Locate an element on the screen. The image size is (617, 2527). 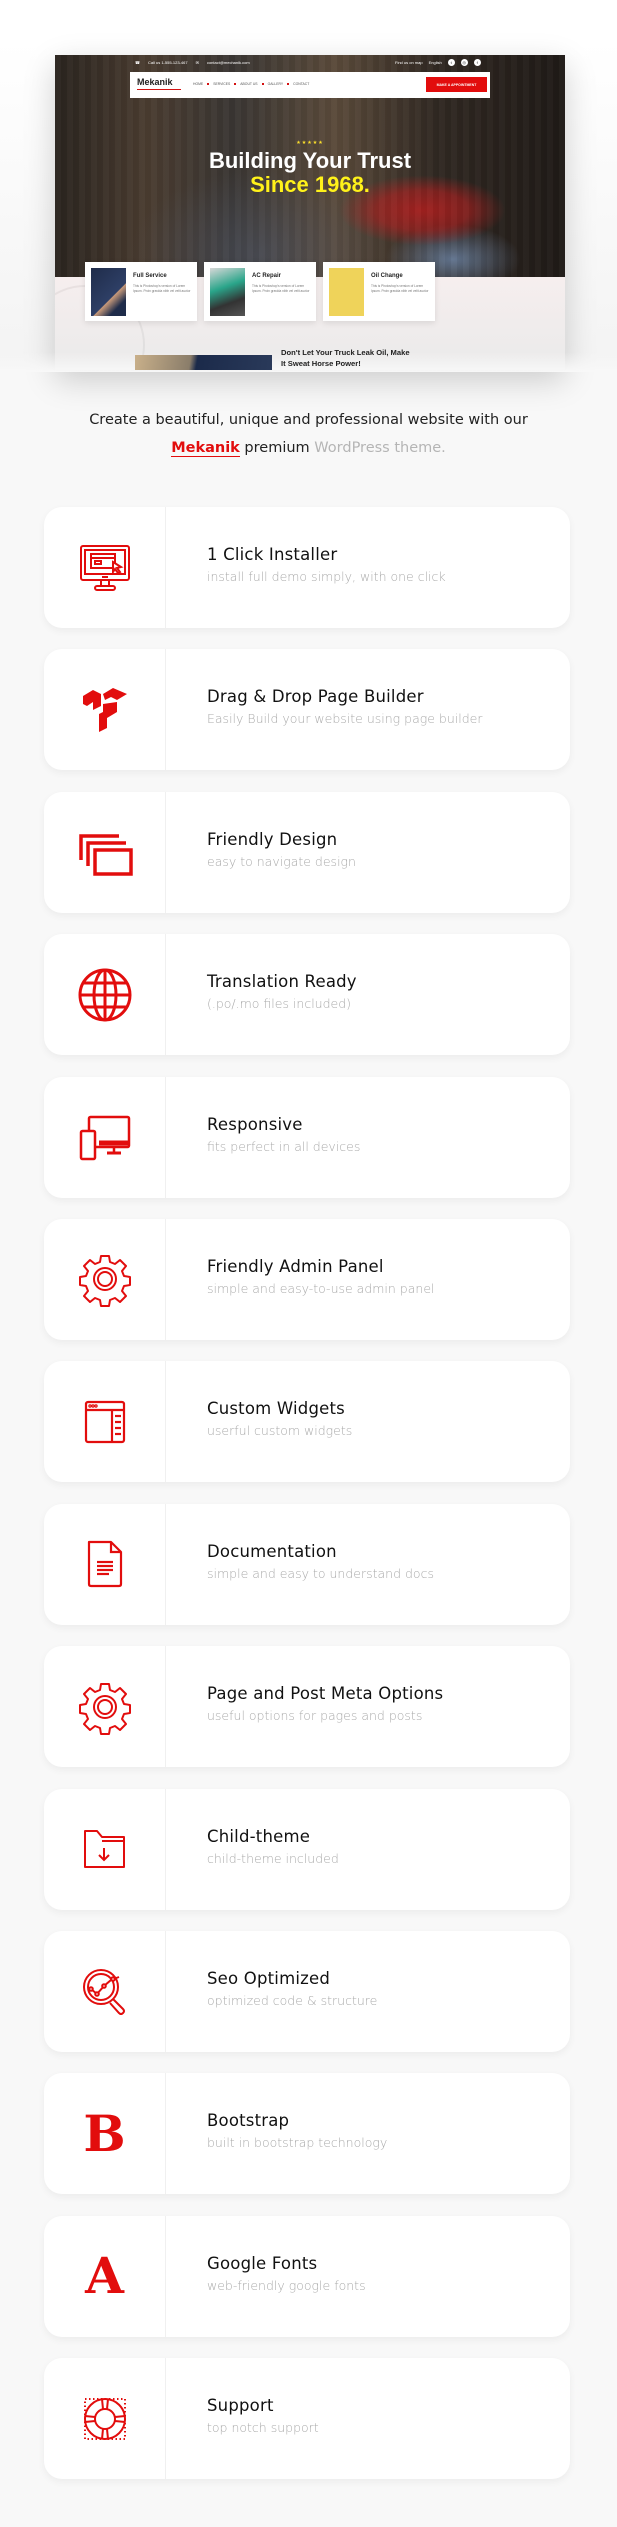
devices-icon is located at coordinates (104, 1138).